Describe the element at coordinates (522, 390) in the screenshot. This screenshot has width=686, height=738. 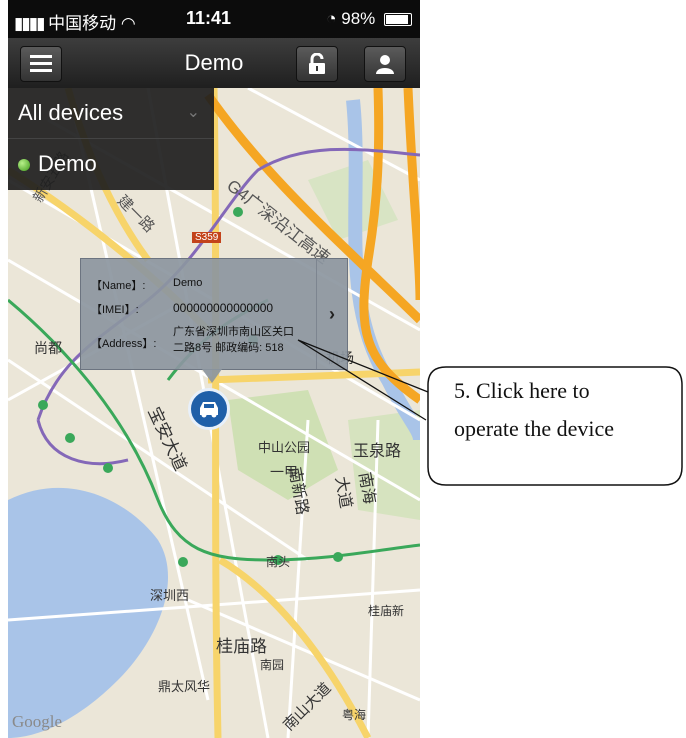
I see `annotation-line-1: 5. Click here to` at that location.